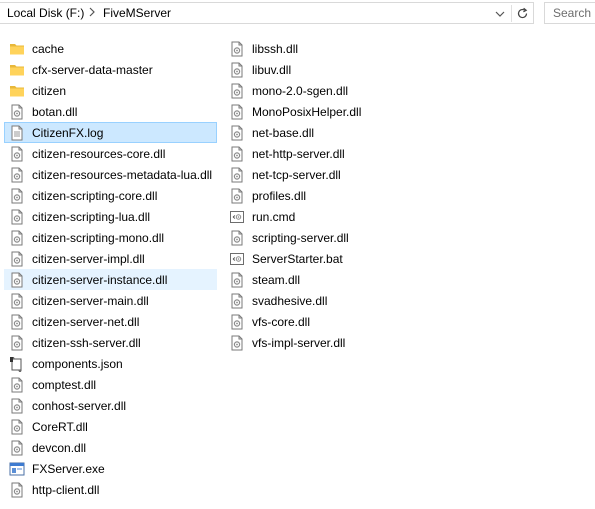 This screenshot has height=509, width=595. I want to click on file-name: cache, so click(48, 48).